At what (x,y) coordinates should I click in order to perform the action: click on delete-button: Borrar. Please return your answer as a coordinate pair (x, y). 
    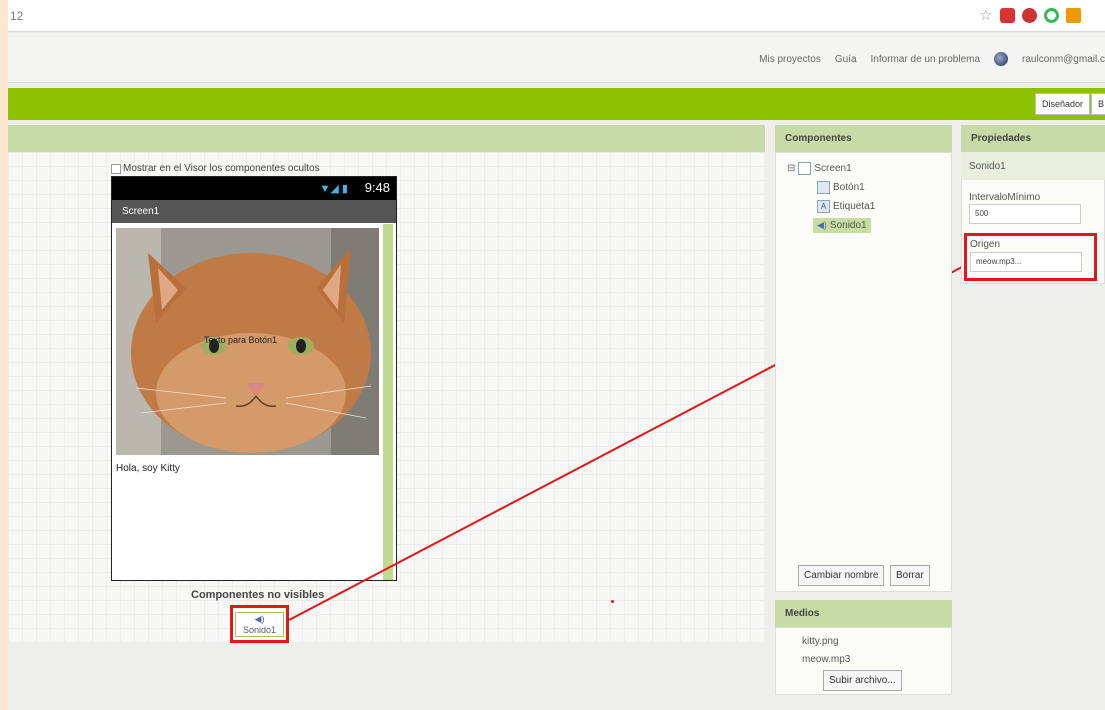
    Looking at the image, I should click on (910, 575).